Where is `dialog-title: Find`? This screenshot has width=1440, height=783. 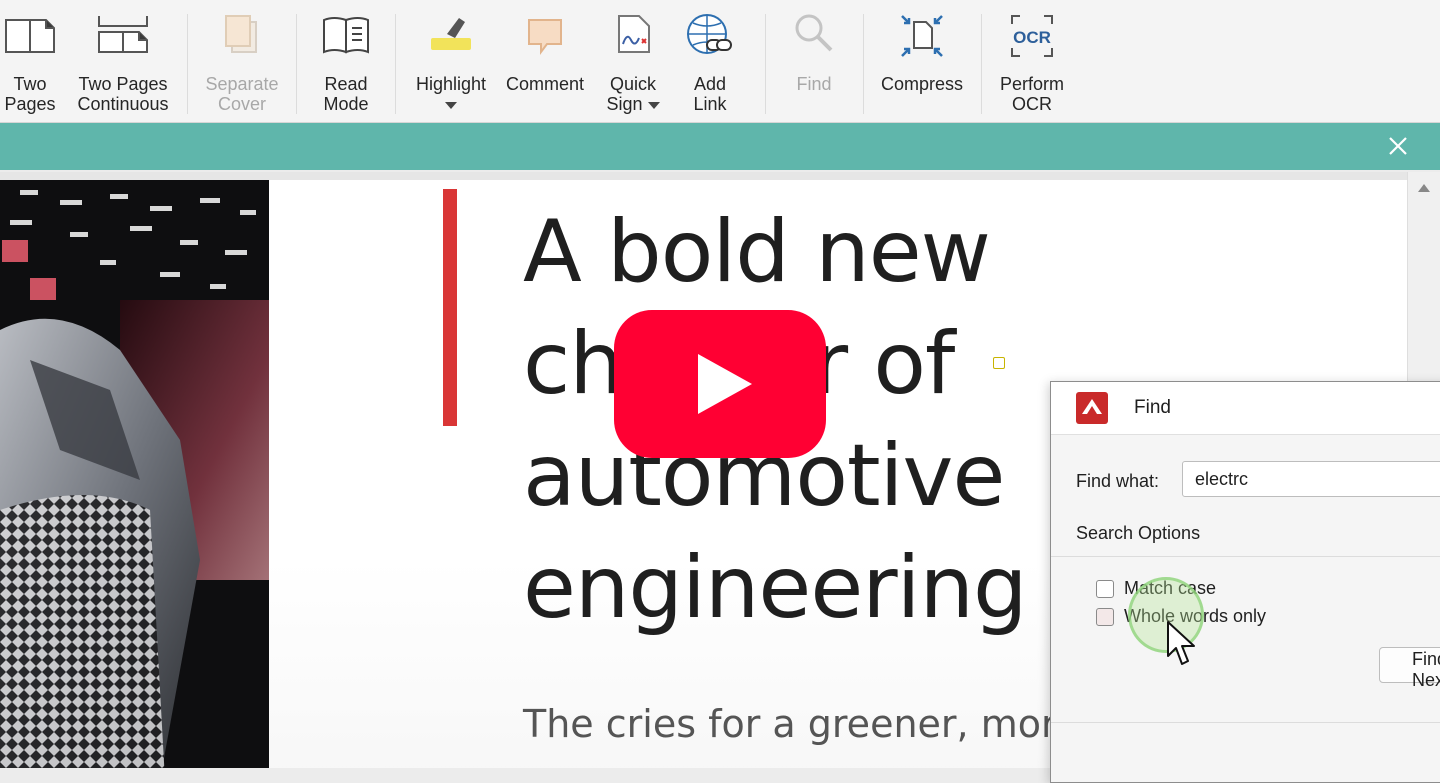
dialog-title: Find is located at coordinates (1152, 407).